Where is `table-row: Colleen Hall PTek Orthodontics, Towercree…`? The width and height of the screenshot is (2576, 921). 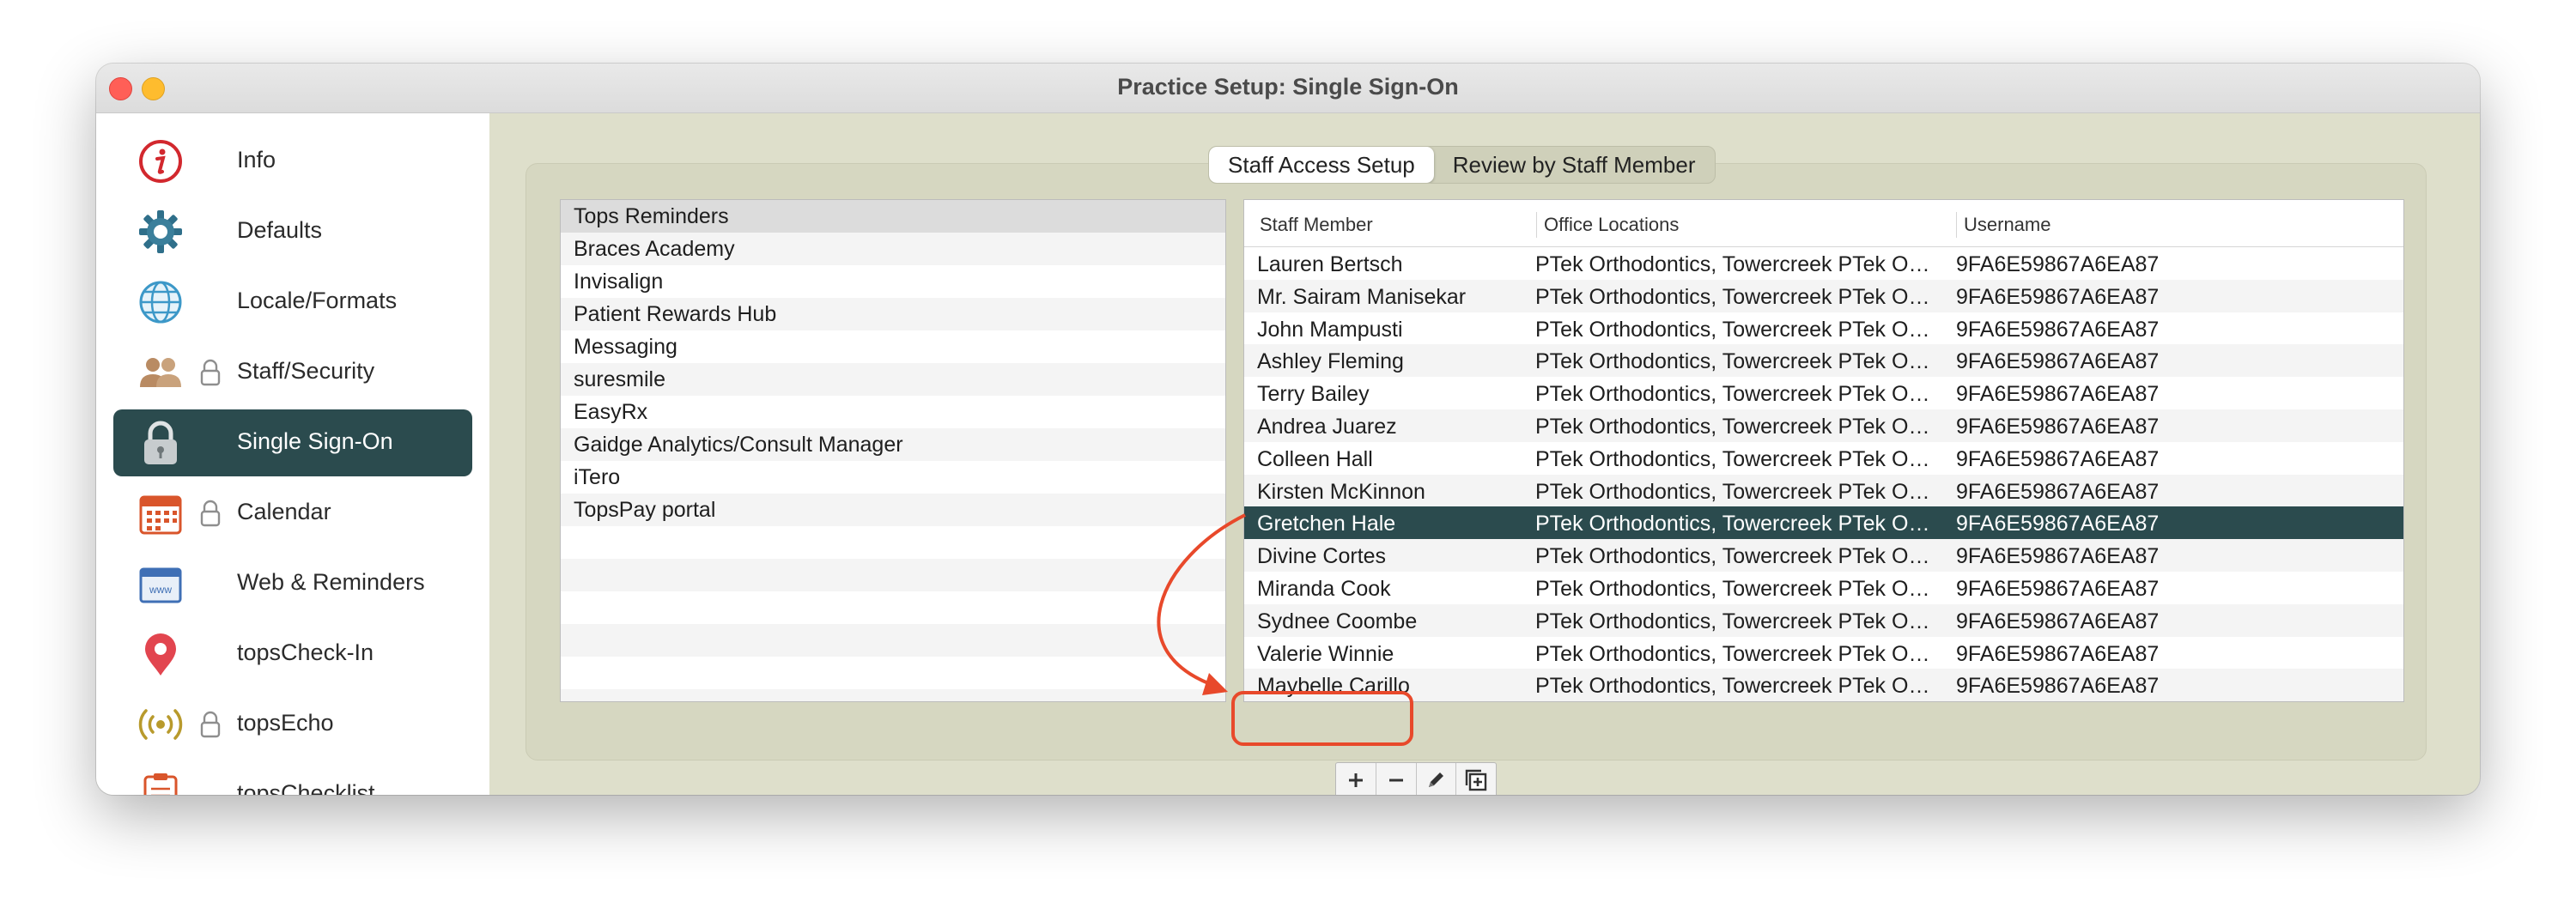
table-row: Colleen Hall PTek Orthodontics, Towercree… is located at coordinates (1823, 459).